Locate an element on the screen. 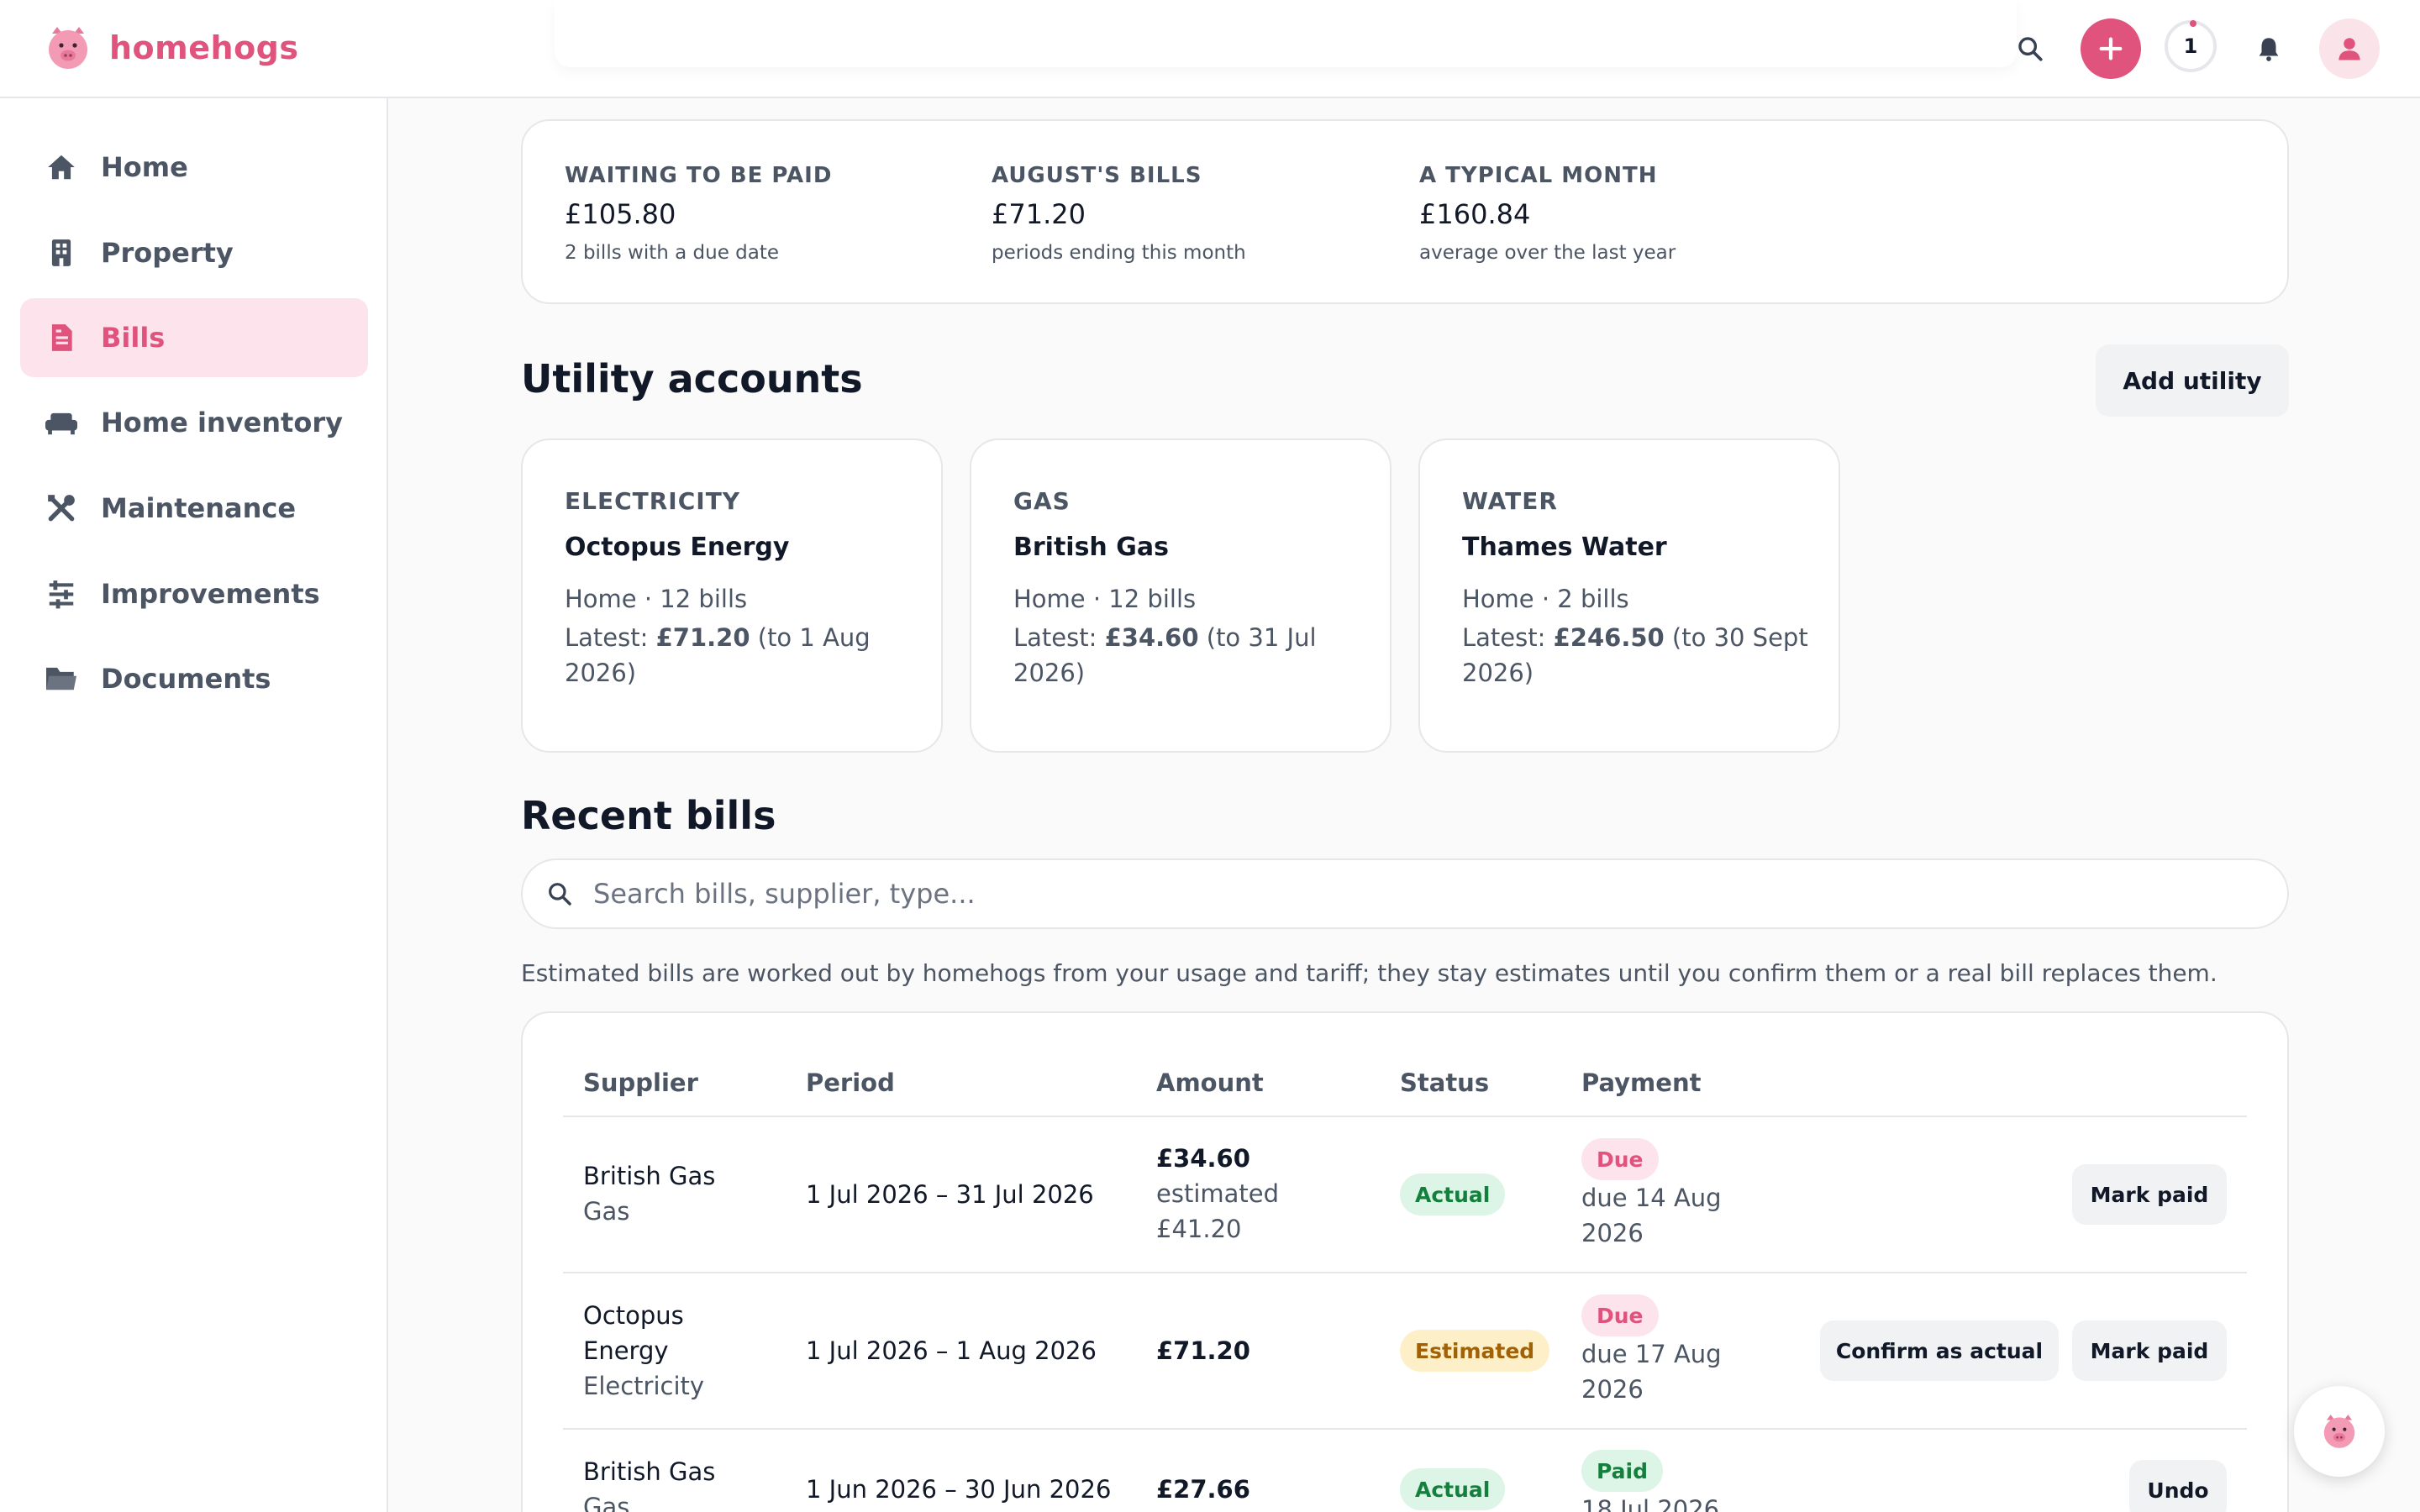  bill-icon is located at coordinates (62, 337).